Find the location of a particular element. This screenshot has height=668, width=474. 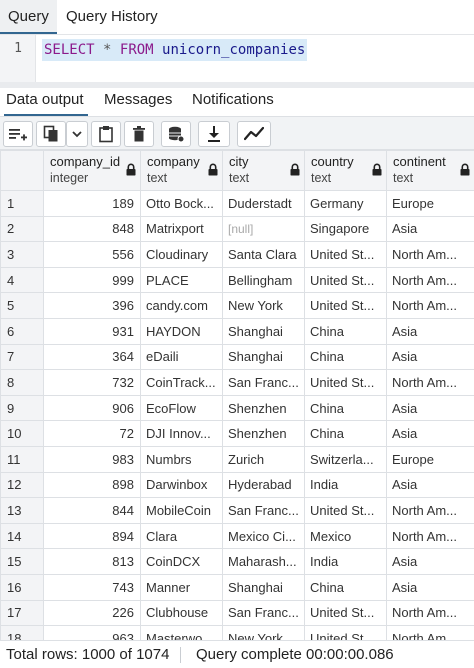

table-cell: Matrixport is located at coordinates (181, 229).